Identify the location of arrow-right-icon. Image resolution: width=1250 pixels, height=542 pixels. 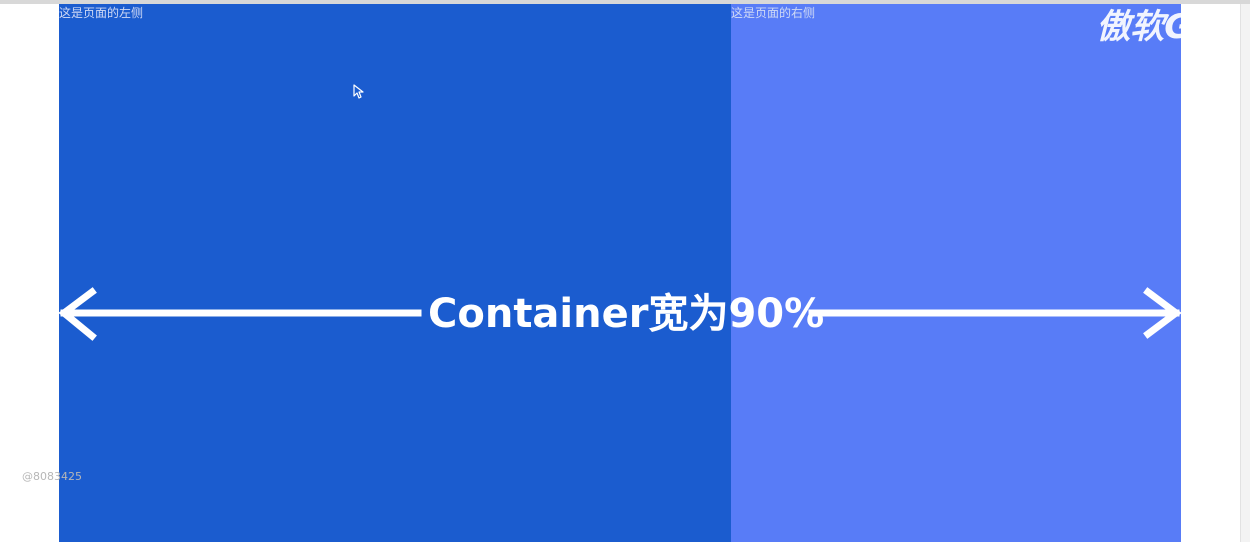
(995, 313).